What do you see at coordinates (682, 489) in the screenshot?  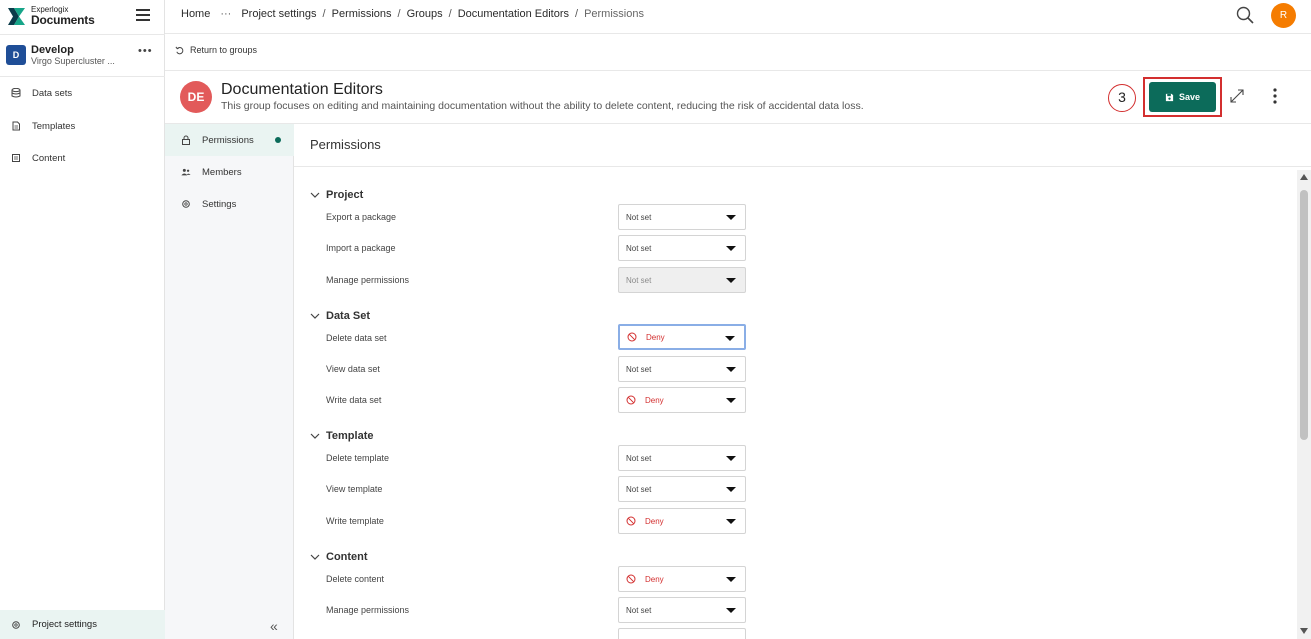 I see `permission-select-view-template: Not set` at bounding box center [682, 489].